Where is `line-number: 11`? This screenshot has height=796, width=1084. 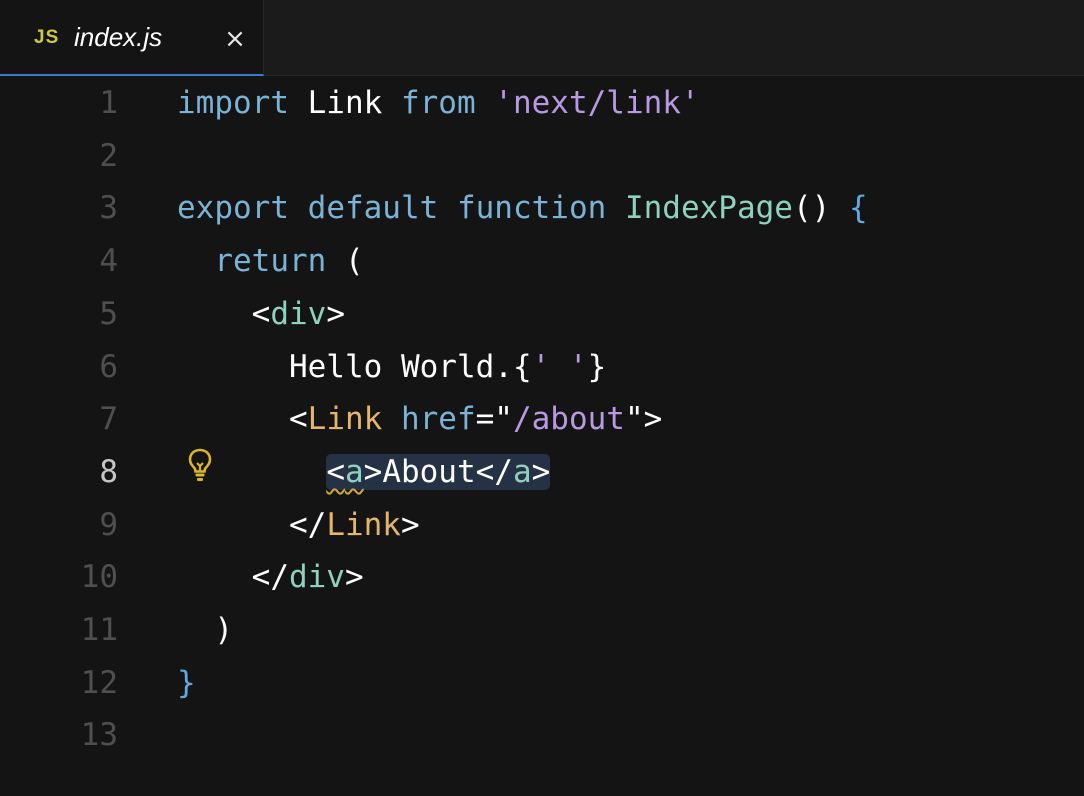 line-number: 11 is located at coordinates (99, 630).